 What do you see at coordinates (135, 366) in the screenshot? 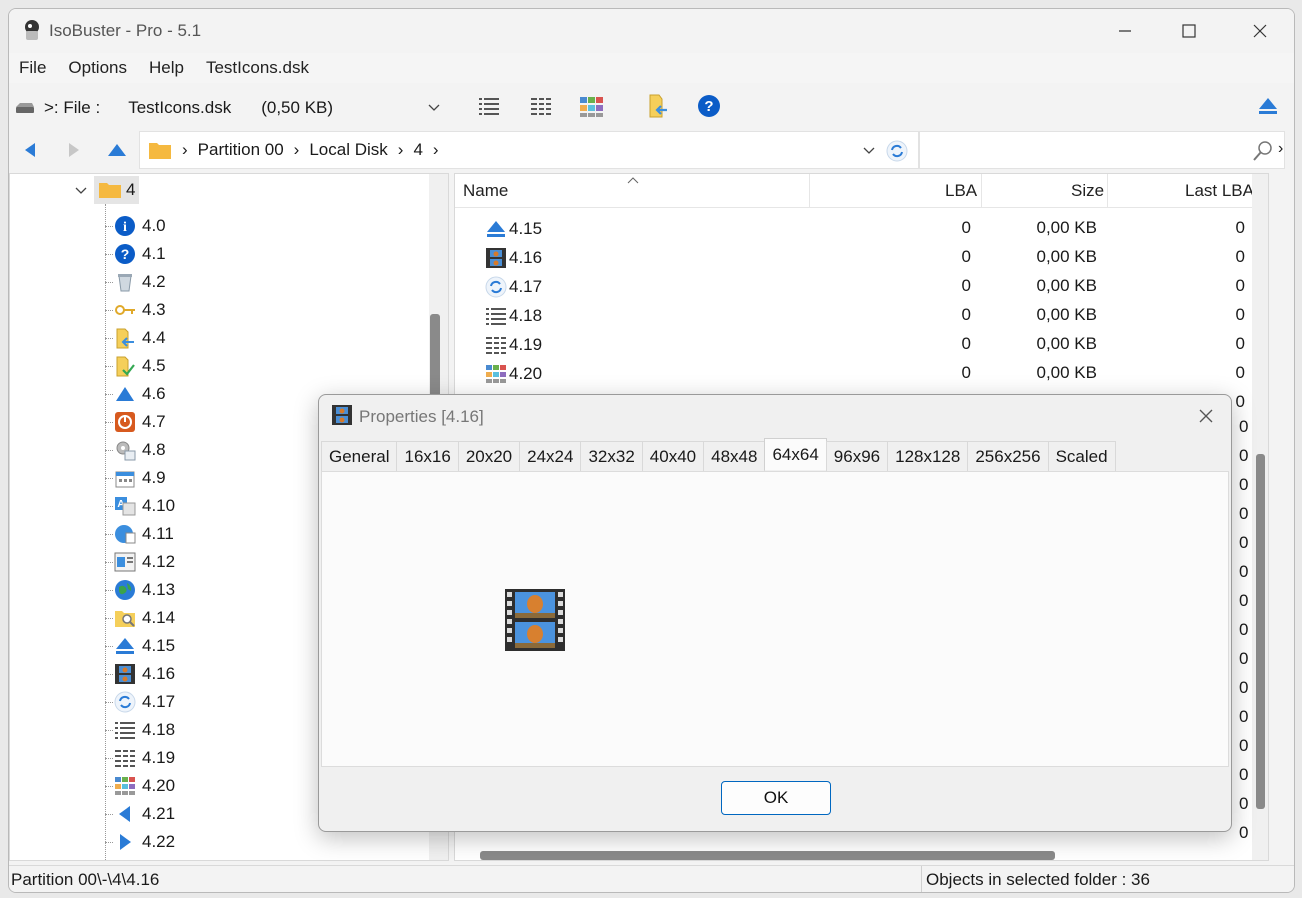
I see `tree-item: 4.5` at bounding box center [135, 366].